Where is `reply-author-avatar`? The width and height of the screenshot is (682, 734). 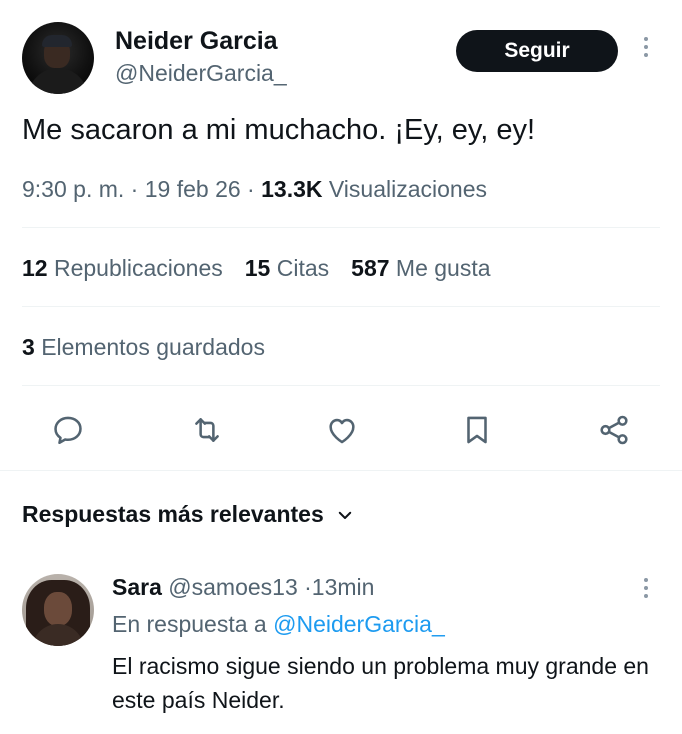 reply-author-avatar is located at coordinates (58, 610).